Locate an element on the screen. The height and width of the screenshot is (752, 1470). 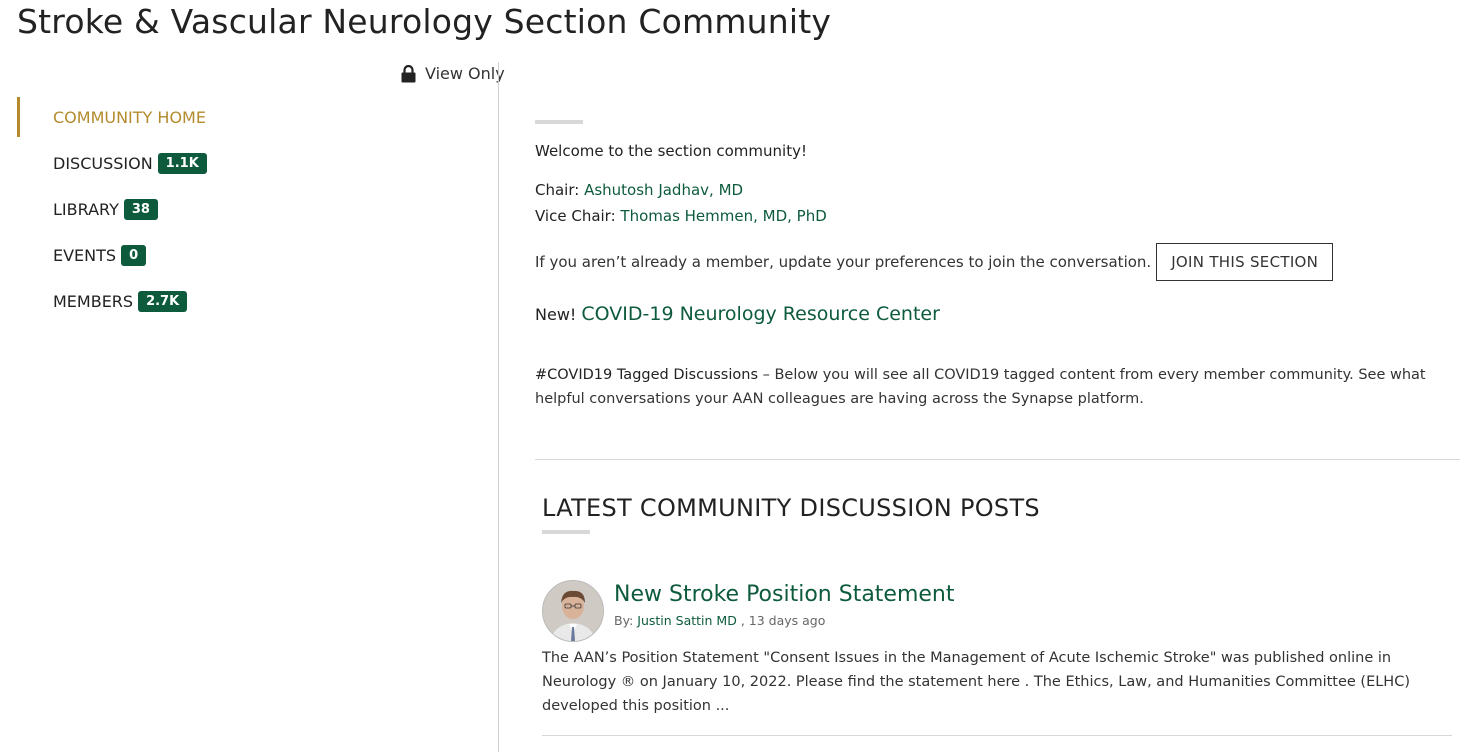
nav-item-label: COMMUNITY HOME is located at coordinates (129, 117).